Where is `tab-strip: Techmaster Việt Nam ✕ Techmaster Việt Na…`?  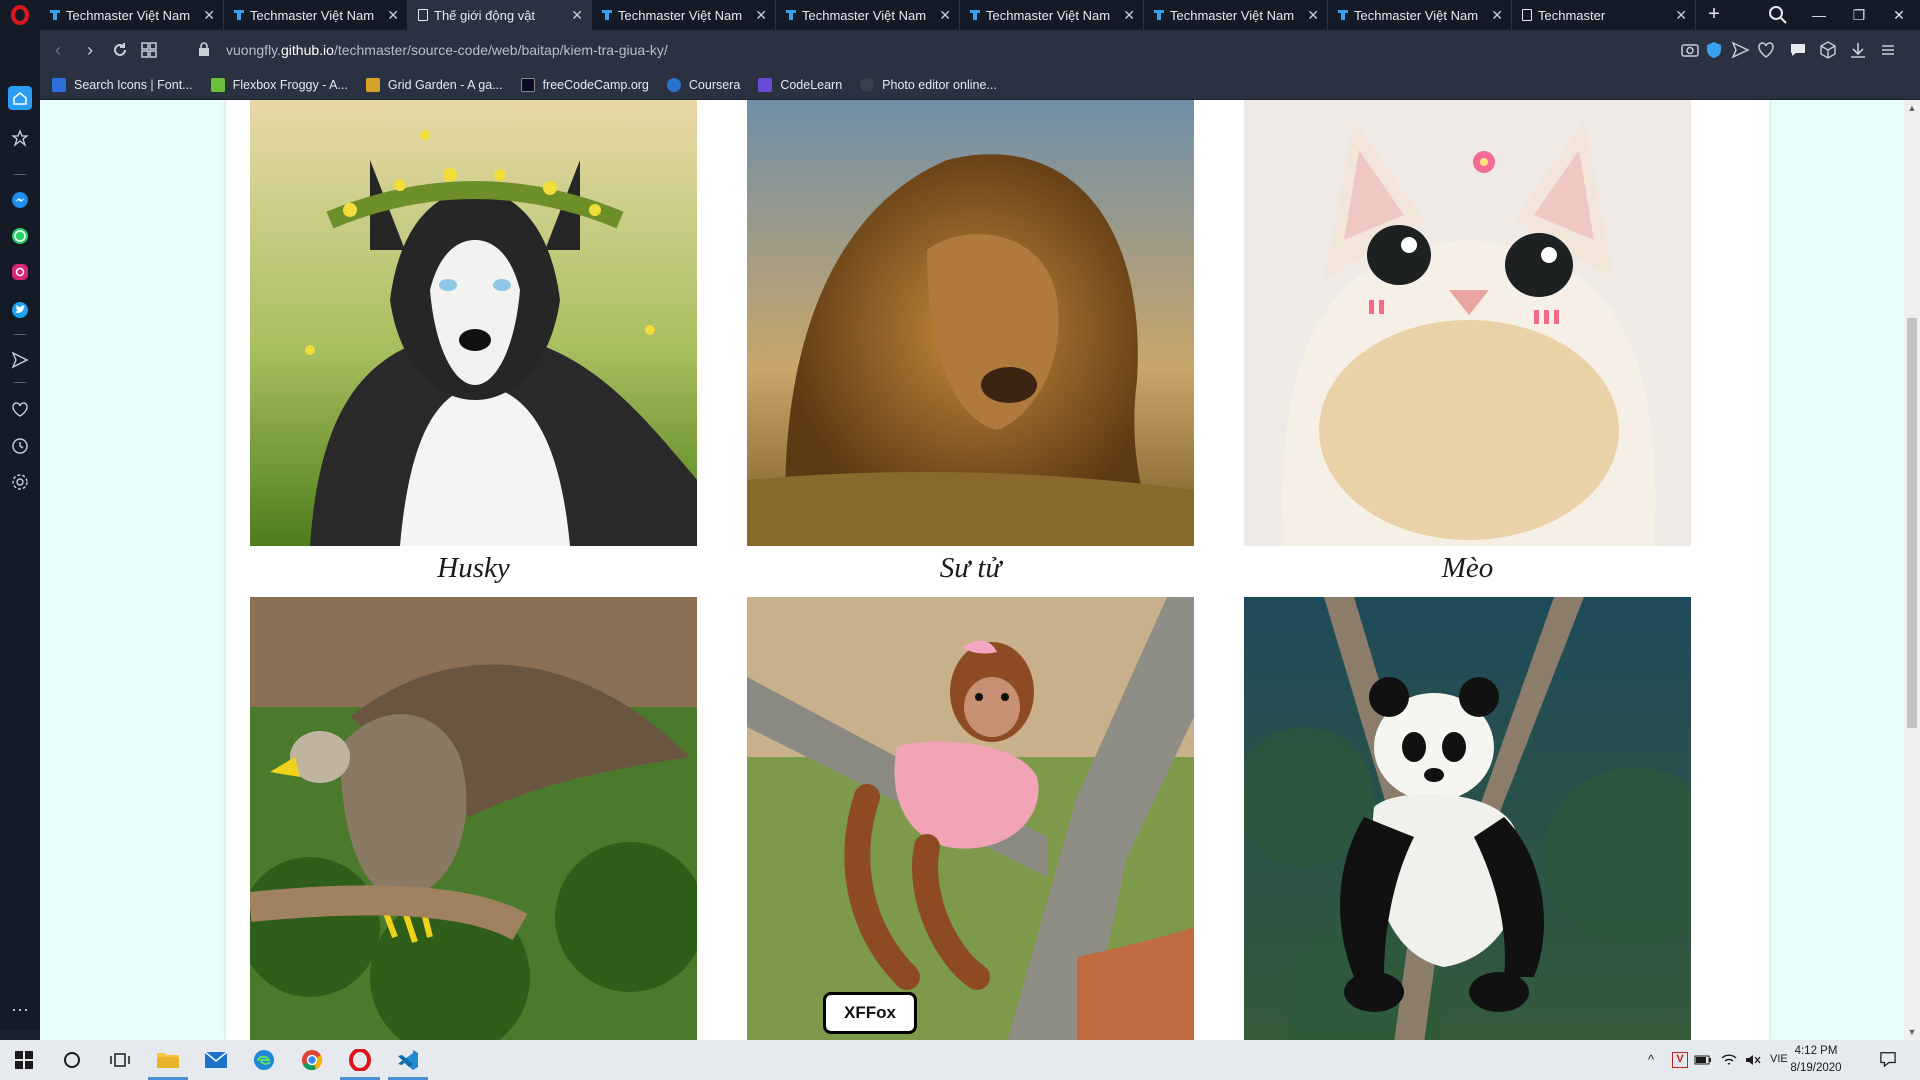 tab-strip: Techmaster Việt Nam ✕ Techmaster Việt Na… is located at coordinates (960, 15).